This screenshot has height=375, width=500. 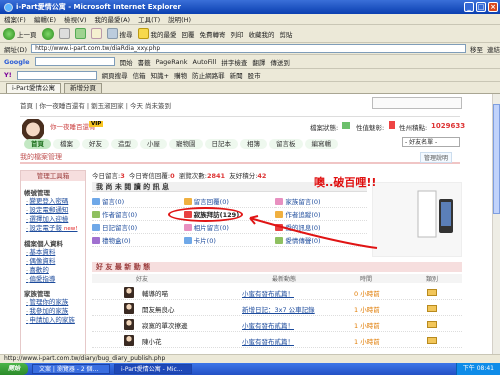 What do you see at coordinates (126, 62) in the screenshot?
I see `google-go-button: 開始` at bounding box center [126, 62].